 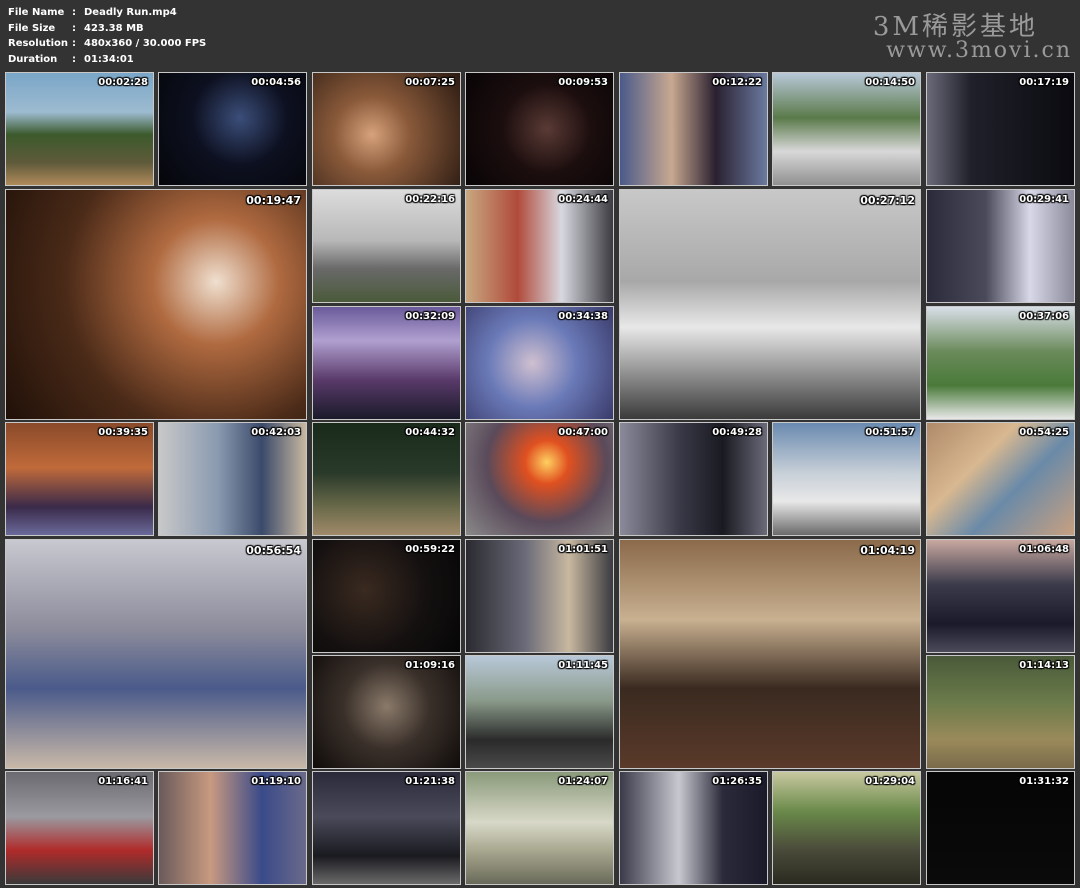 What do you see at coordinates (583, 432) in the screenshot?
I see `timestamp-label: 00:47:00` at bounding box center [583, 432].